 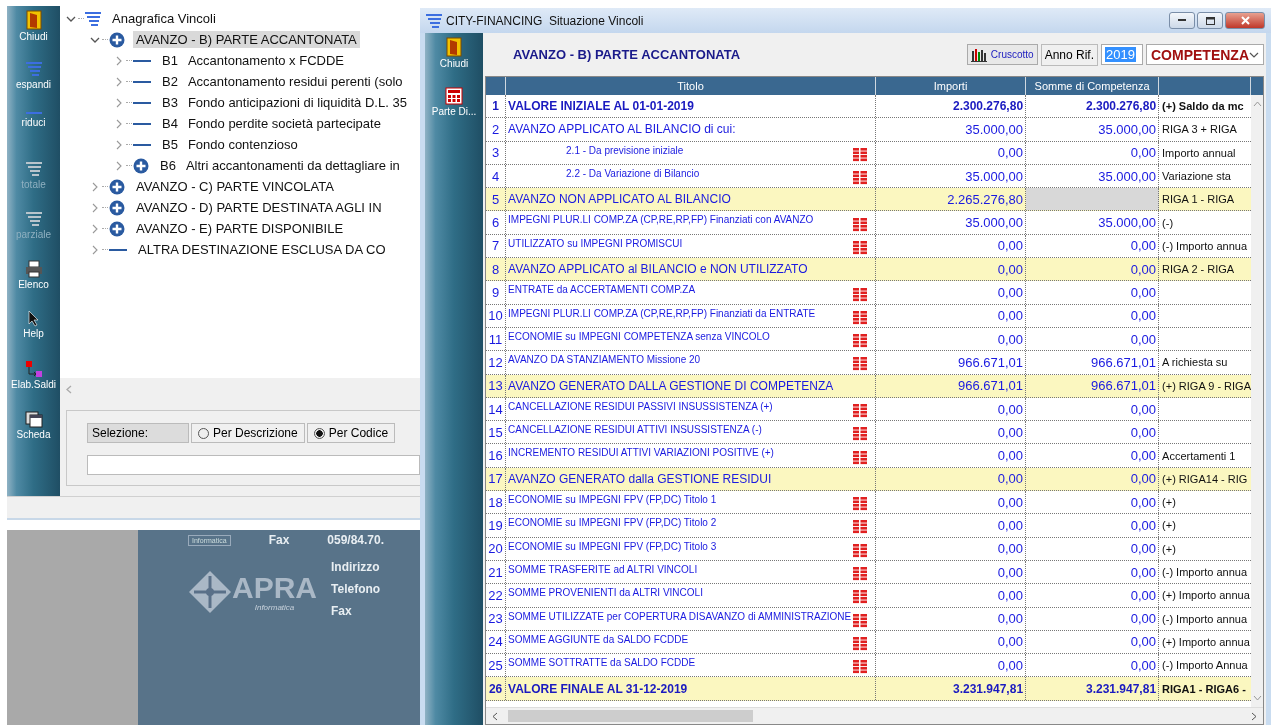 What do you see at coordinates (1002, 54) in the screenshot?
I see `dashboard-button: Cruscotto` at bounding box center [1002, 54].